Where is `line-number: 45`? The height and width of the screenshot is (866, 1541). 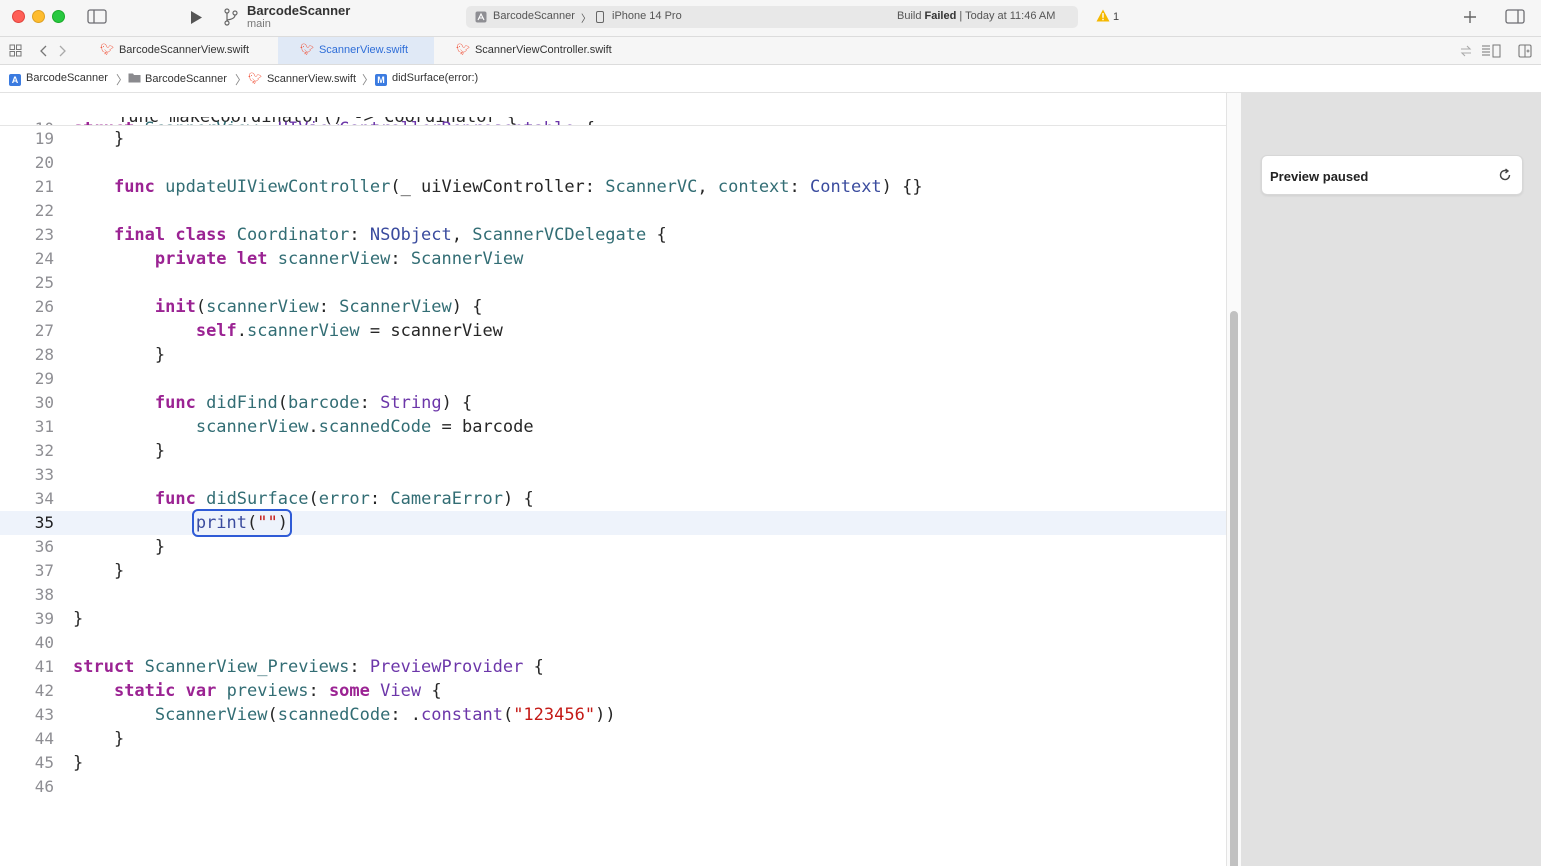
line-number: 45 is located at coordinates (44, 762).